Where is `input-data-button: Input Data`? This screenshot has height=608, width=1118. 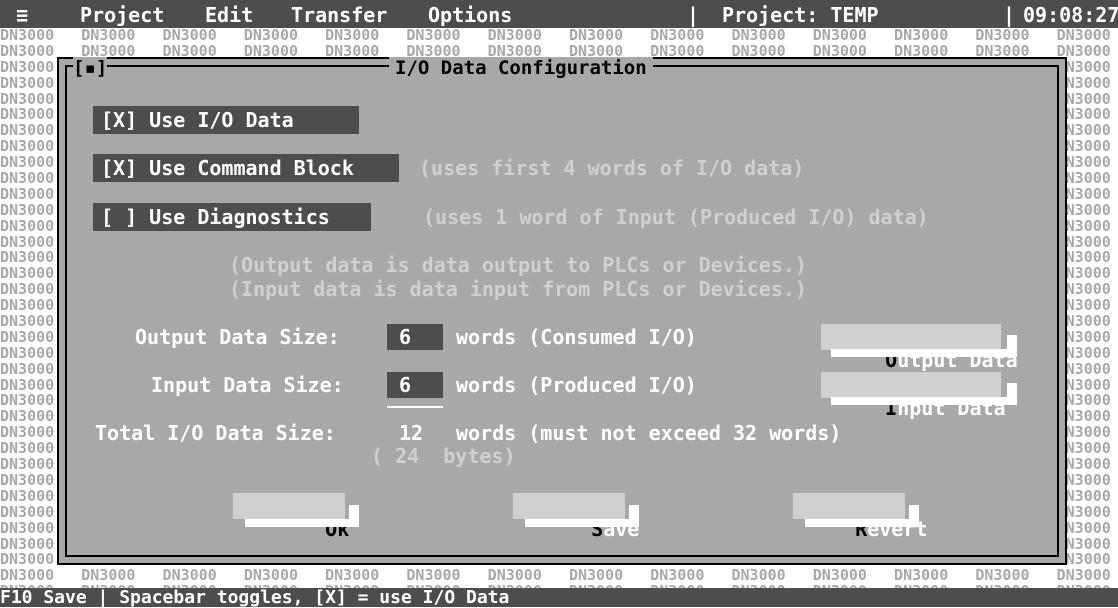 input-data-button: Input Data is located at coordinates (913, 396).